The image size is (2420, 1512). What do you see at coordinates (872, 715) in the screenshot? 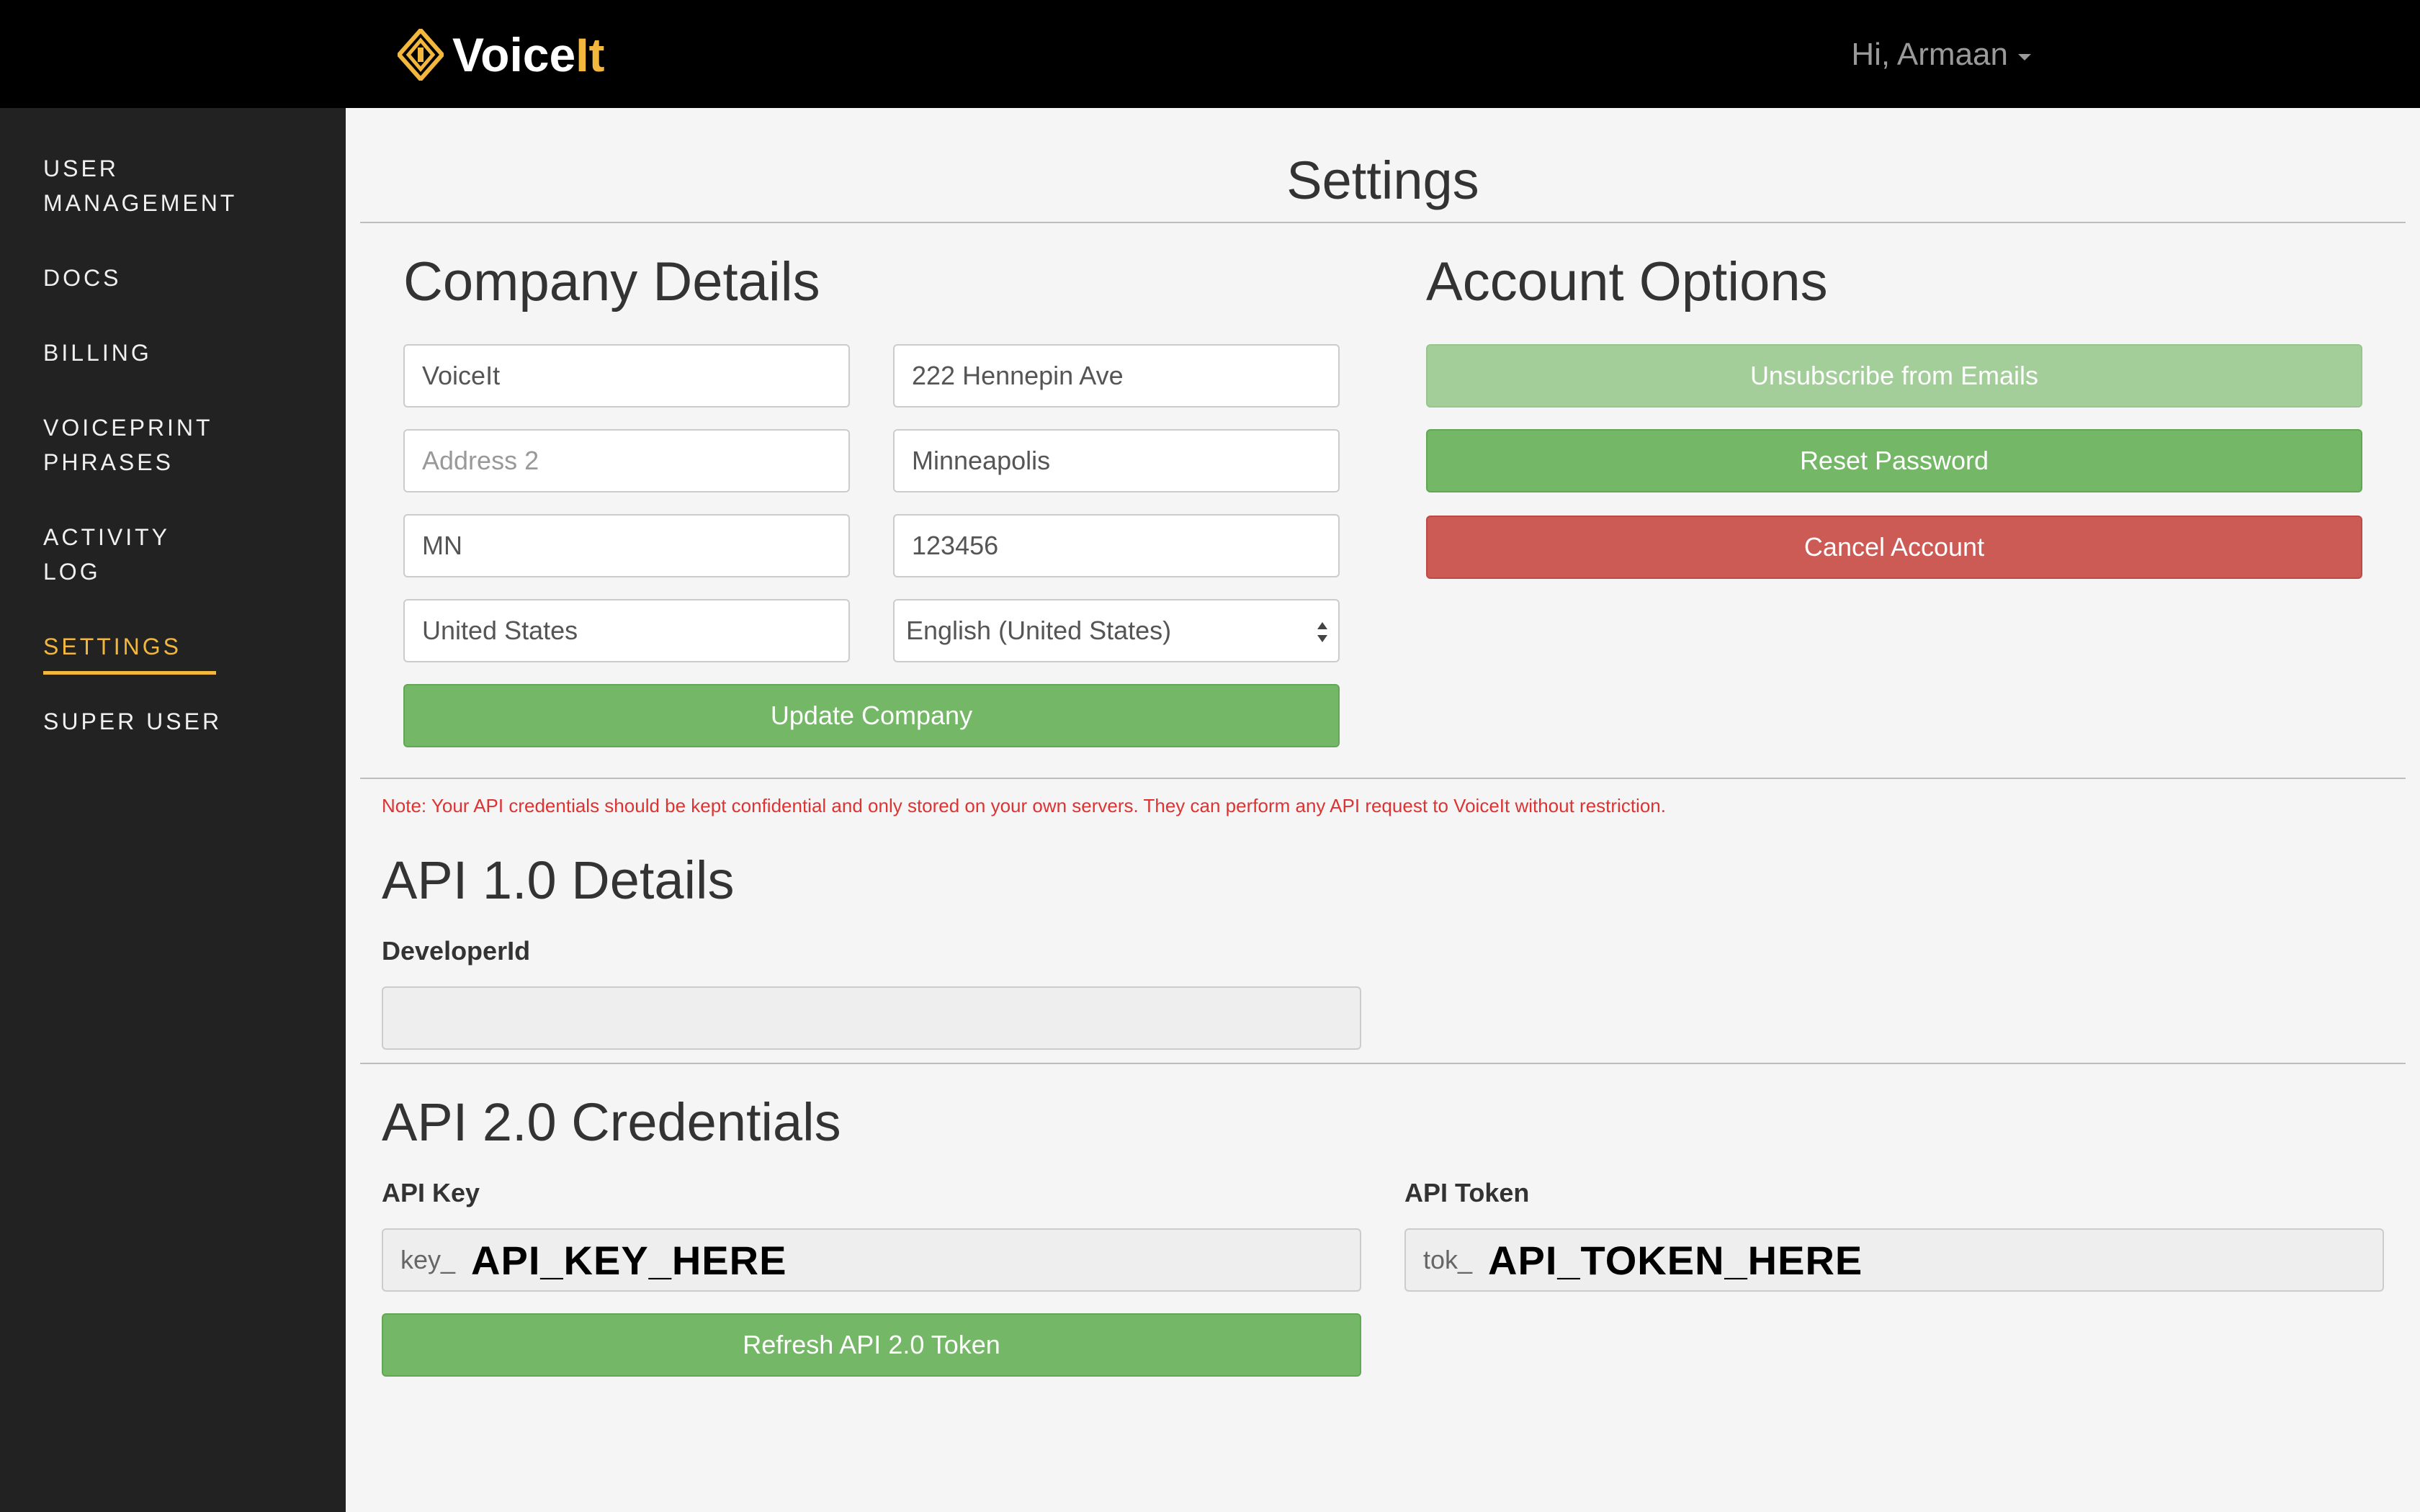
I see `update-company-button: Update Company` at bounding box center [872, 715].